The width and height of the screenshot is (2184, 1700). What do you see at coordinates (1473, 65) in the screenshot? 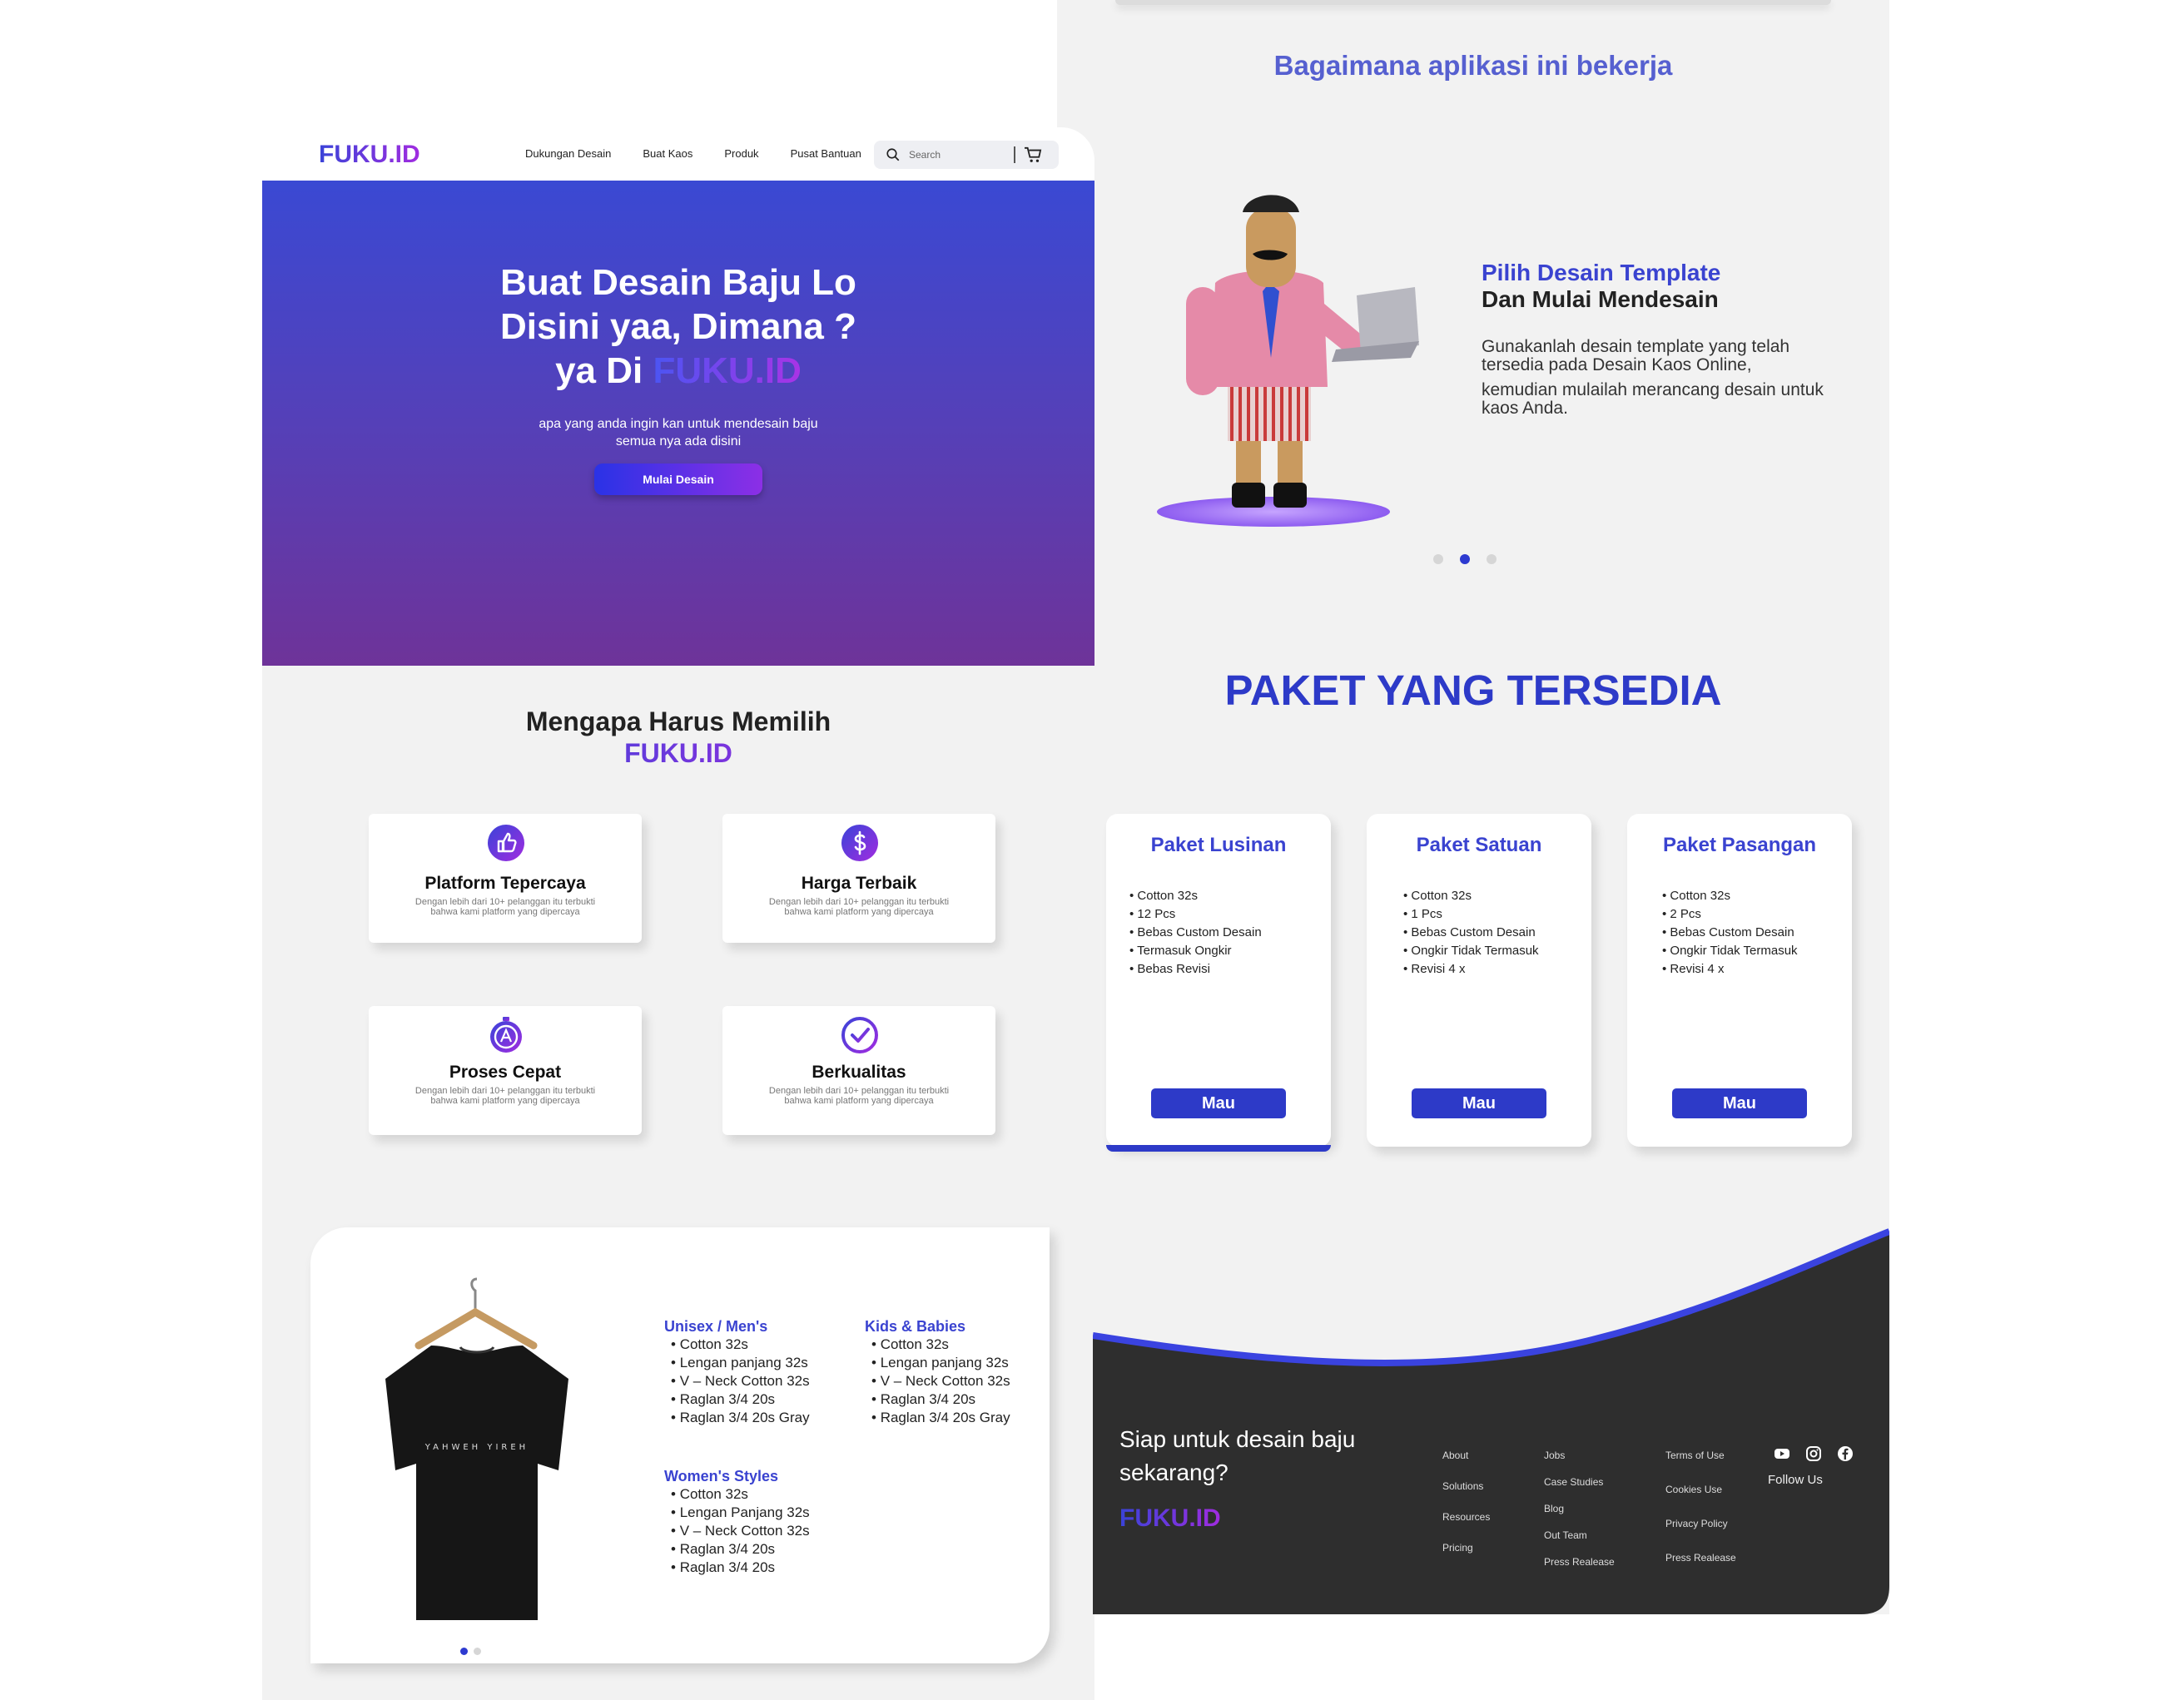
I see `how-it-works-title: Bagaimana aplikasi ini bekerja` at bounding box center [1473, 65].